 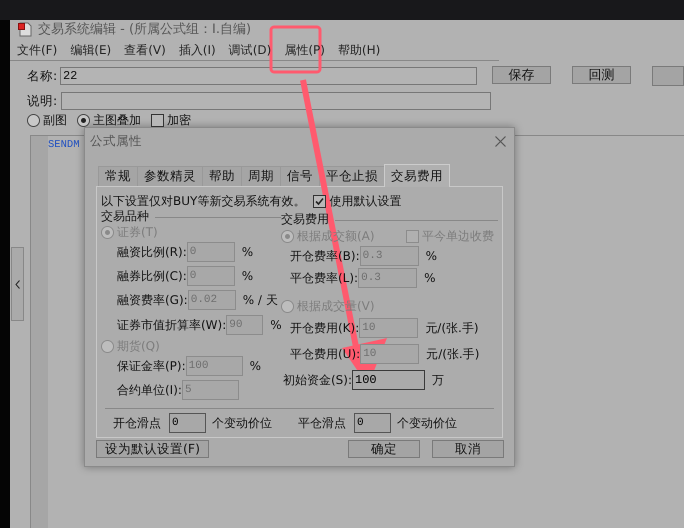 What do you see at coordinates (601, 75) in the screenshot?
I see `toolbar-button: 回测` at bounding box center [601, 75].